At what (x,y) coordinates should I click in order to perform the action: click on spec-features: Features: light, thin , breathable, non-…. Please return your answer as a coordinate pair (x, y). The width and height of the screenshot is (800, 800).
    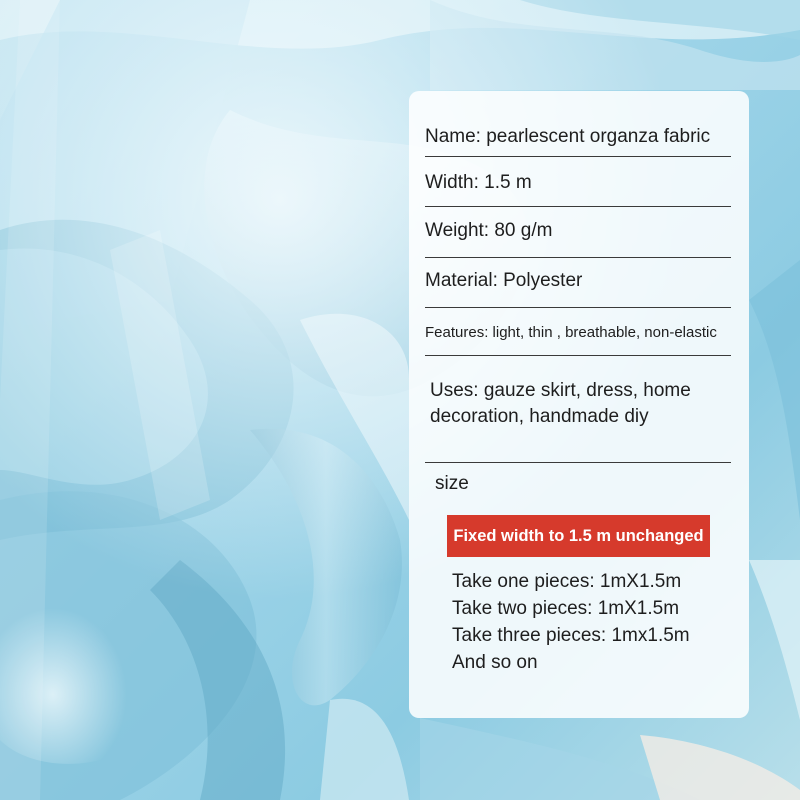
    Looking at the image, I should click on (571, 332).